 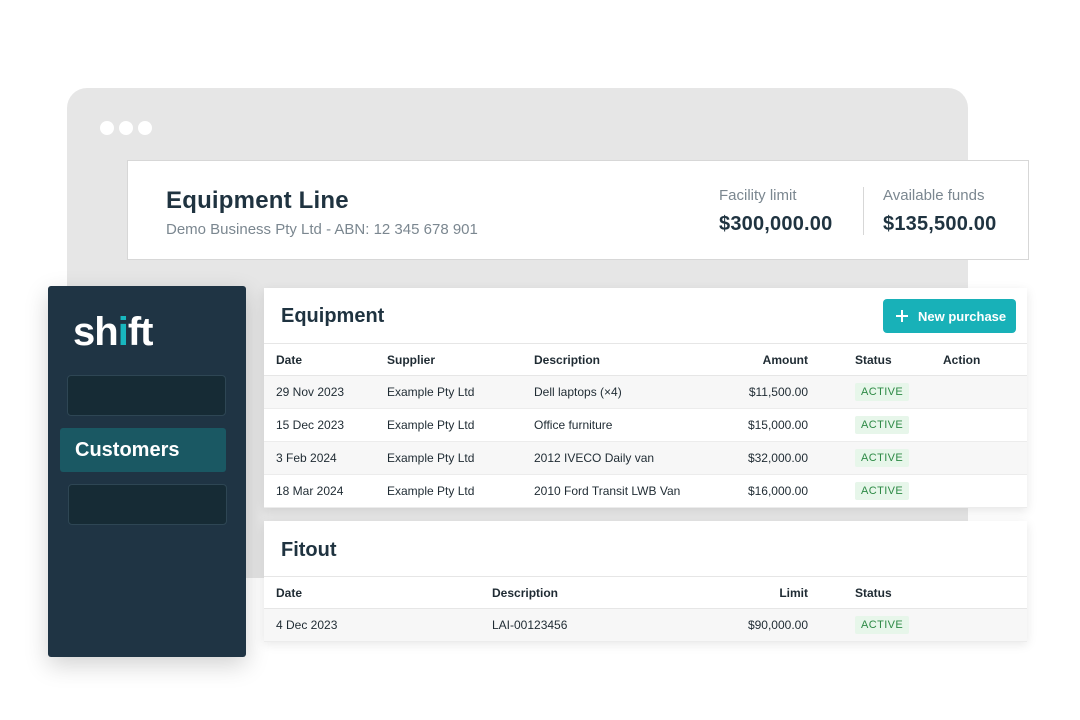 I want to click on logo-text: ft, so click(x=140, y=332).